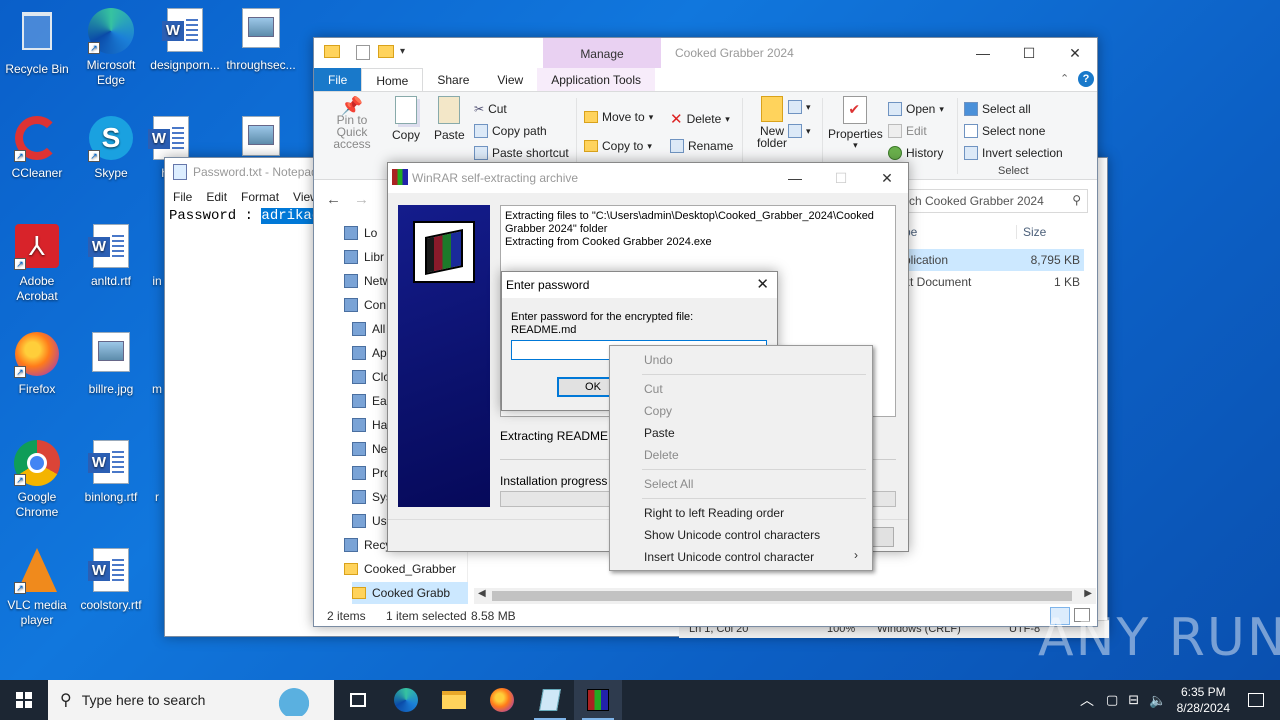  Describe the element at coordinates (510, 131) in the screenshot. I see `copy-path-button: Copy path` at that location.